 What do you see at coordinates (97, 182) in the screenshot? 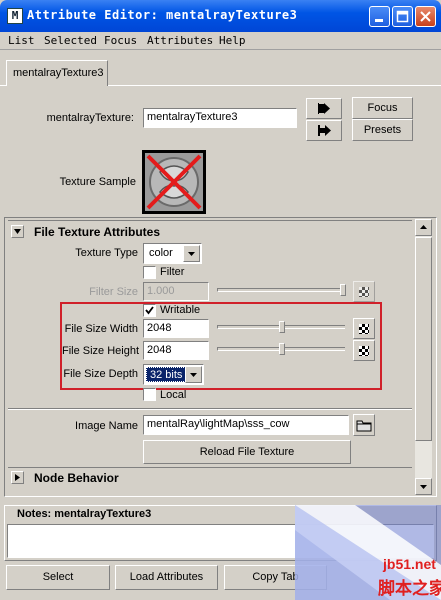
I see `texture-sample-label: Texture Sample` at bounding box center [97, 182].